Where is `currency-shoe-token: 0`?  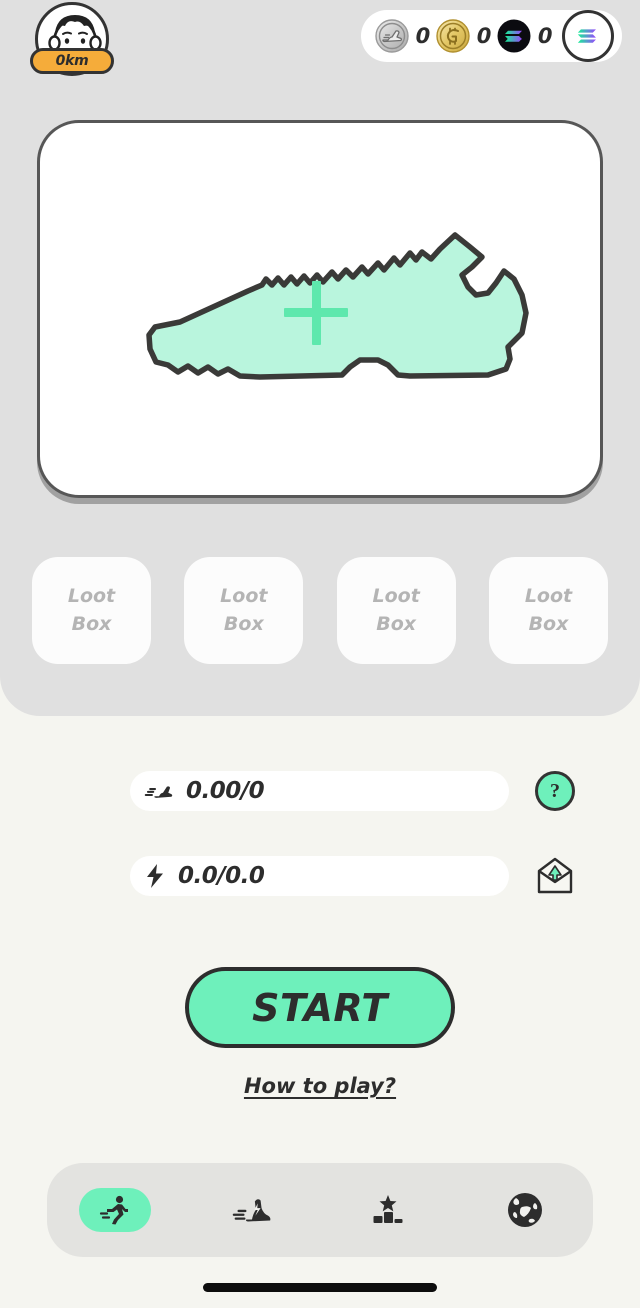
currency-shoe-token: 0 is located at coordinates (402, 36).